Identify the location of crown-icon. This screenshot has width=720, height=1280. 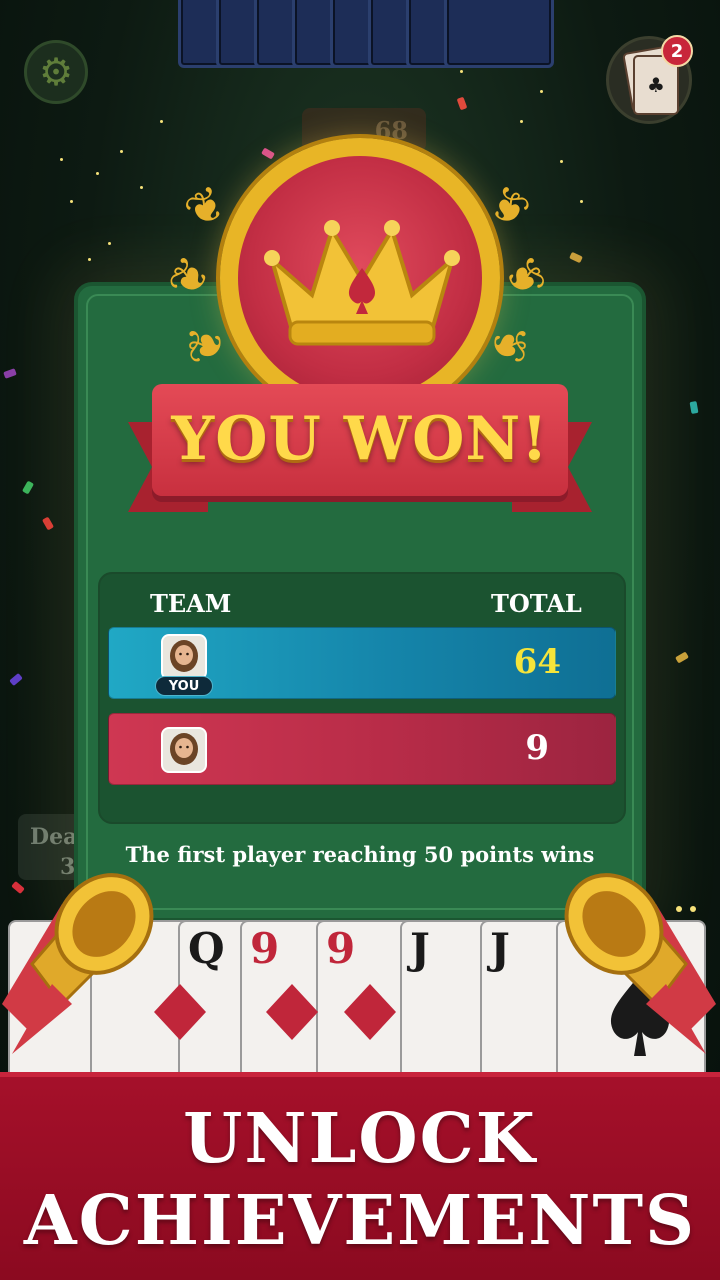
(362, 283).